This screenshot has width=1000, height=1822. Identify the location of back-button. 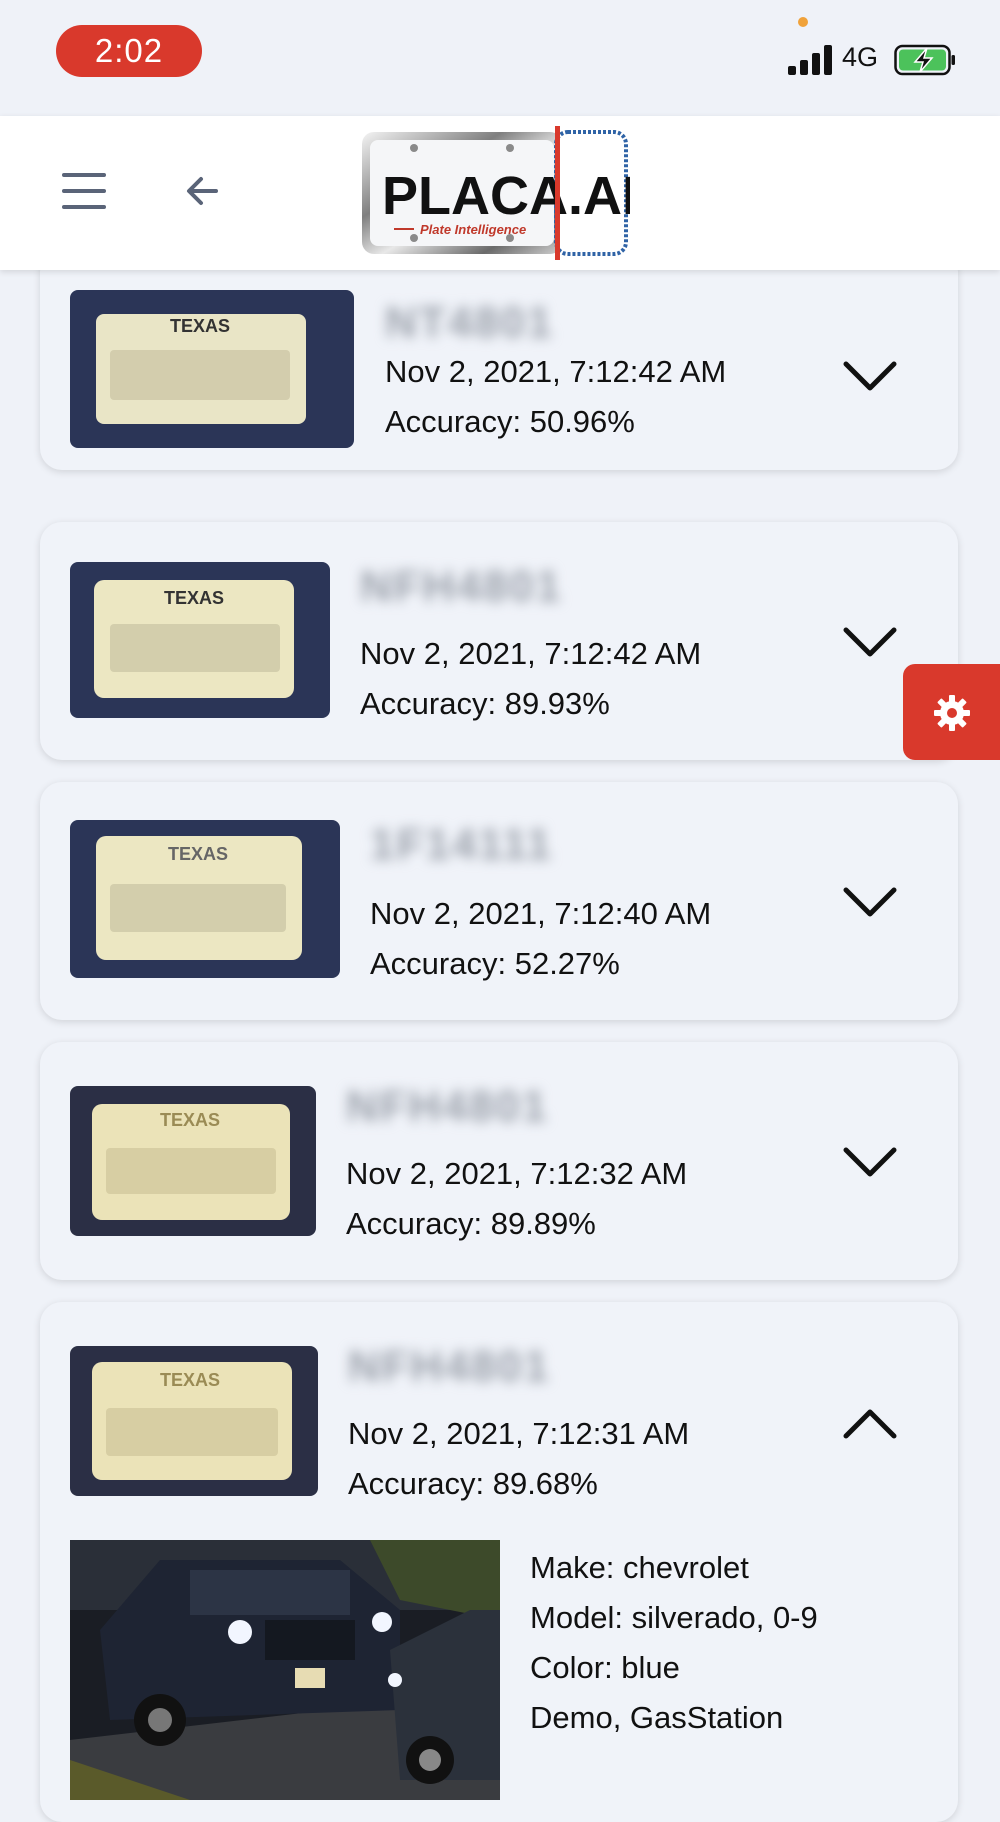
(203, 191).